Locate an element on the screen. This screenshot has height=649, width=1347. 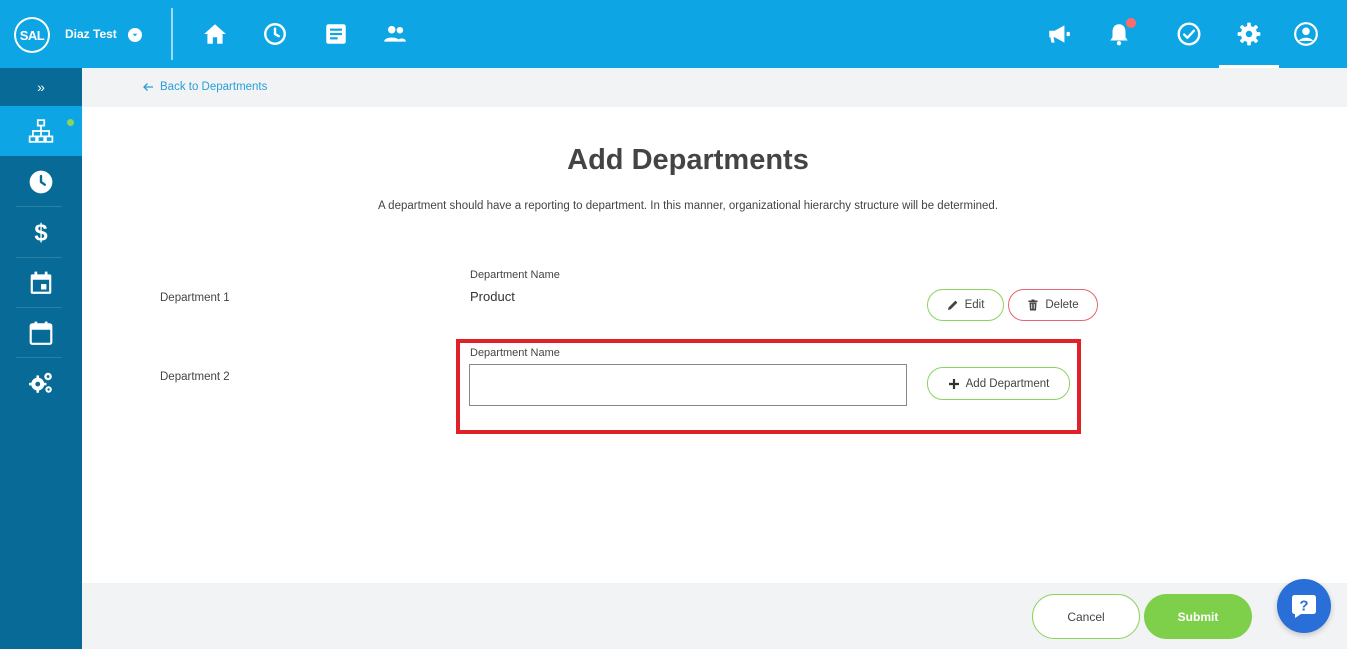
org-chart-icon is located at coordinates (41, 131).